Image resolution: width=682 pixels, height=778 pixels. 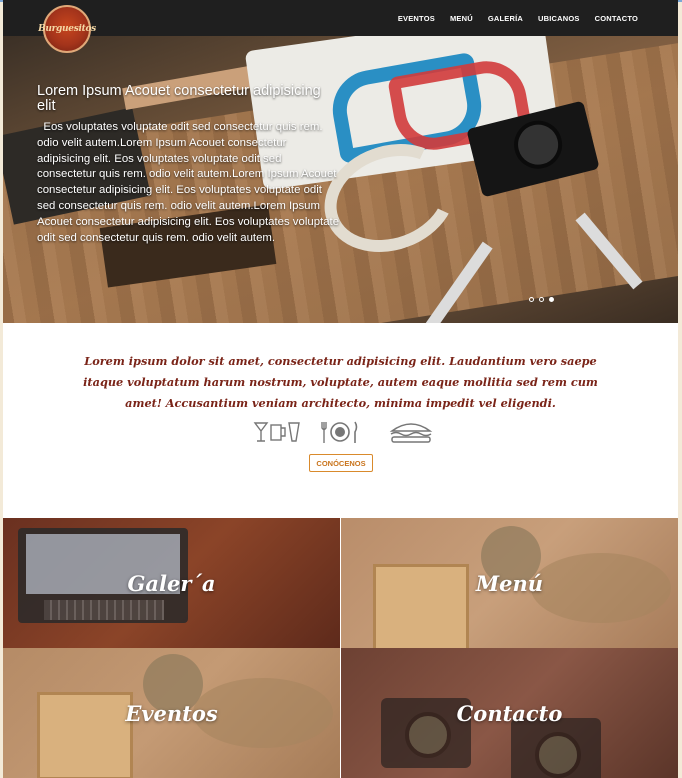 I want to click on plate-image, so click(x=601, y=588).